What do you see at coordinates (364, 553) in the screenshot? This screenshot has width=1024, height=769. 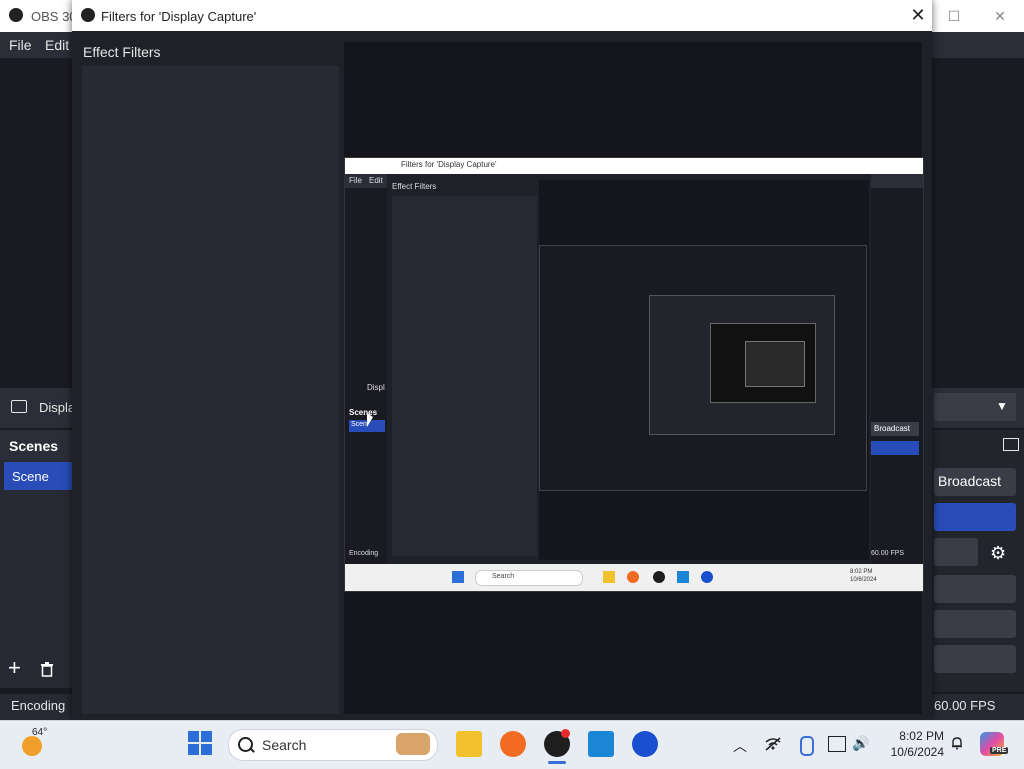 I see `nested-encoding: Encoding` at bounding box center [364, 553].